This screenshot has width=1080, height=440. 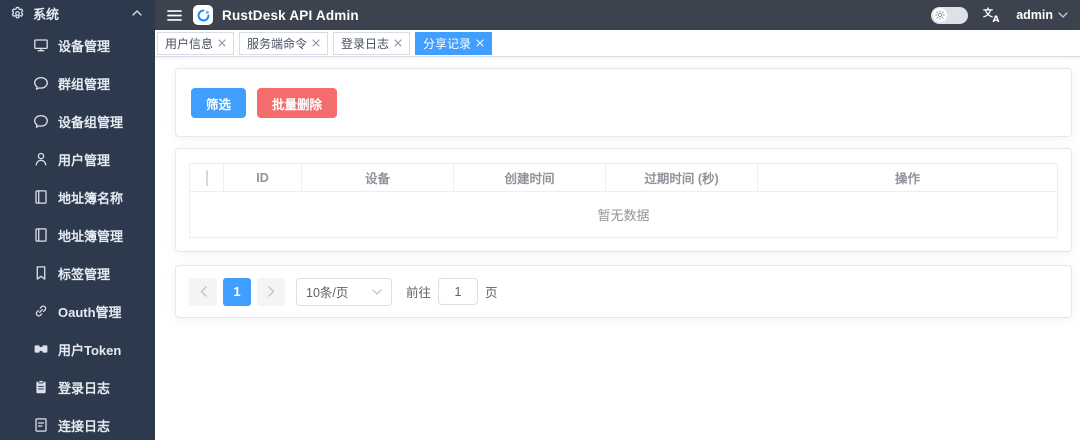 I want to click on tab-share-records: 分享记录, so click(x=454, y=43).